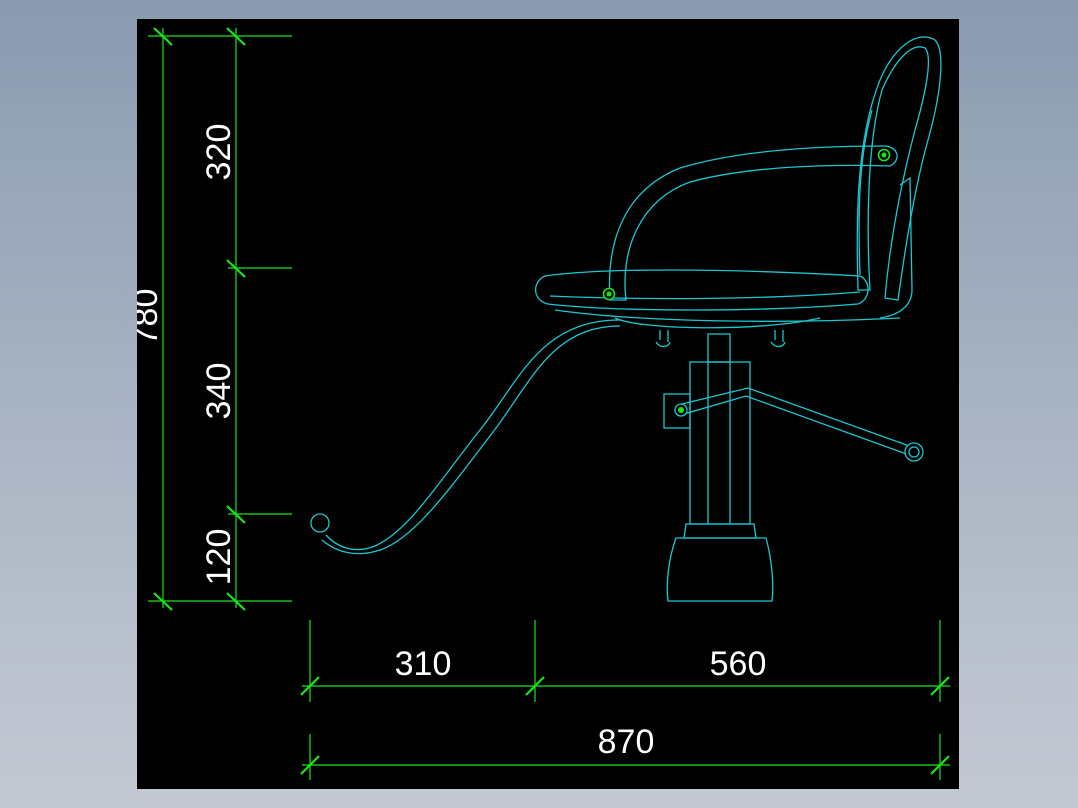 This screenshot has height=808, width=1078. Describe the element at coordinates (798, 422) in the screenshot. I see `pump-pedal` at that location.